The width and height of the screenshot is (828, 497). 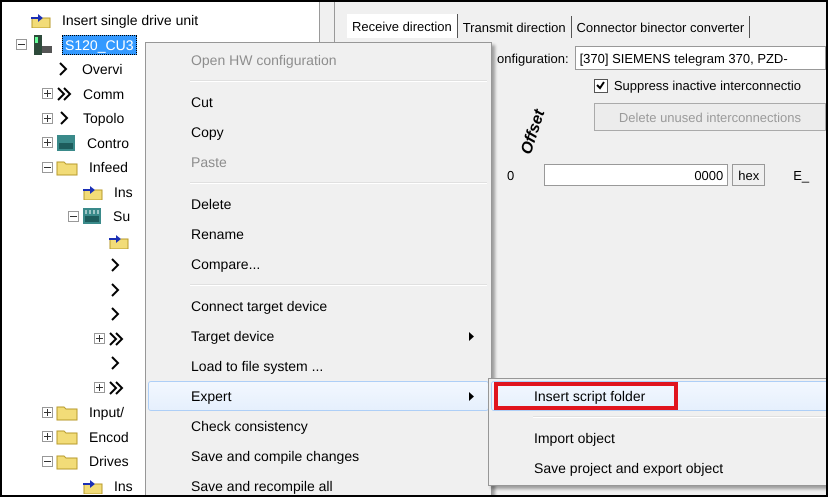 I want to click on column-header: Offset, so click(x=534, y=131).